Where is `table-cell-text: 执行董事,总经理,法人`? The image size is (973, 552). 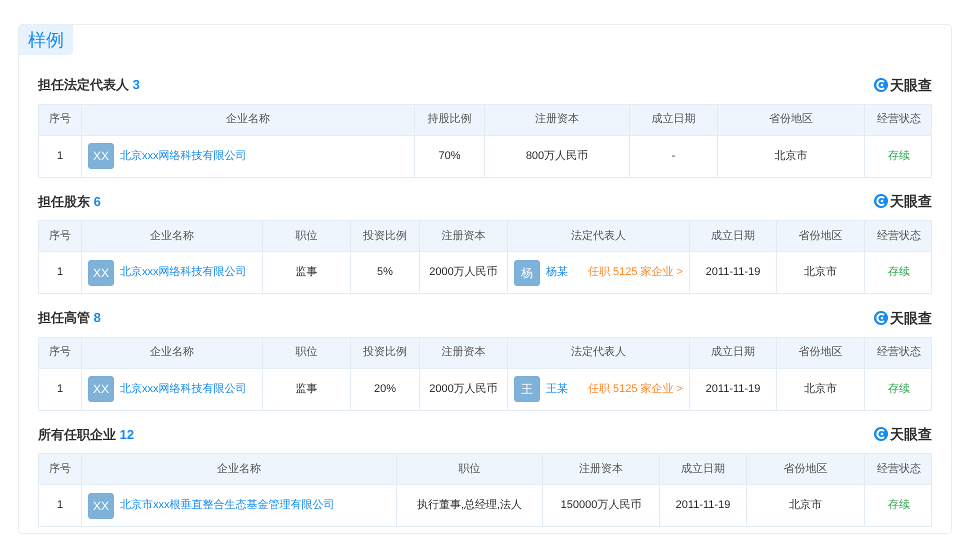 table-cell-text: 执行董事,总经理,法人 is located at coordinates (469, 506).